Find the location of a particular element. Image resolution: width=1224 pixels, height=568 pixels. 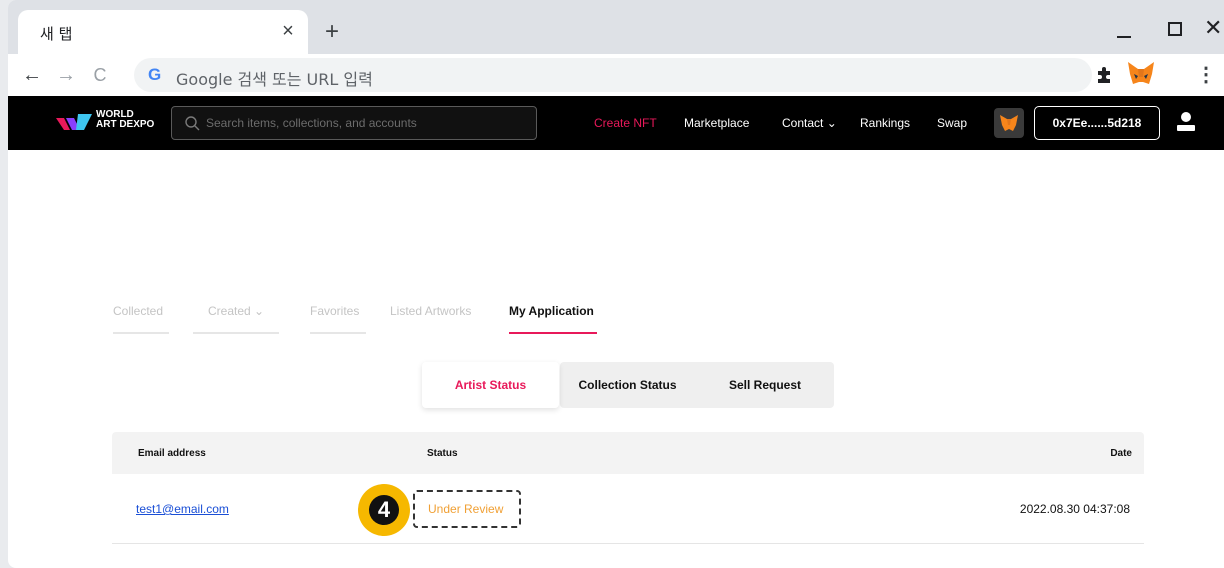

tab-my-application: My Application is located at coordinates (553, 319).